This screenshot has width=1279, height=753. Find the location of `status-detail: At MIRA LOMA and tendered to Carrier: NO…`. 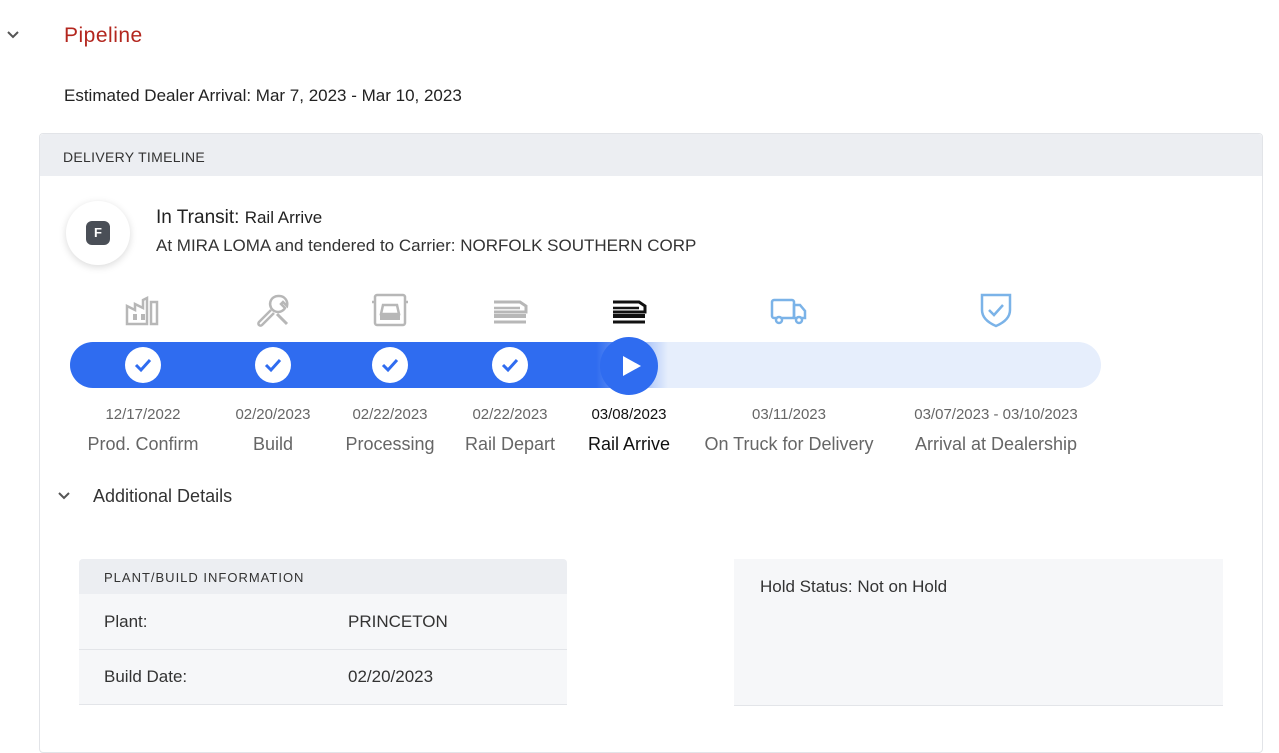

status-detail: At MIRA LOMA and tendered to Carrier: NO… is located at coordinates (426, 245).